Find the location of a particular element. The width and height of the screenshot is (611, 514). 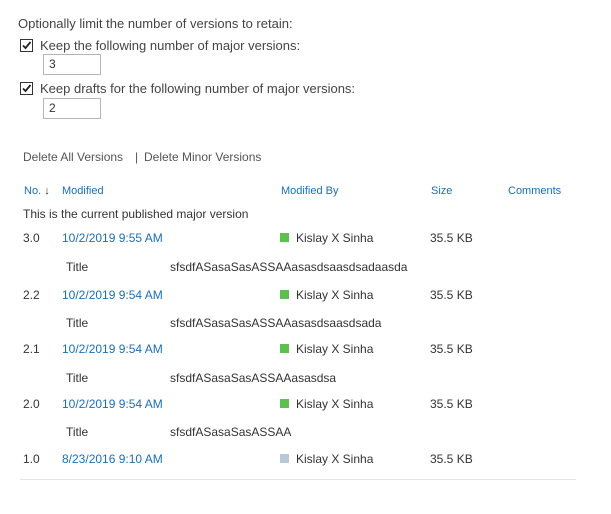

version-number: 3.0 is located at coordinates (31, 238).